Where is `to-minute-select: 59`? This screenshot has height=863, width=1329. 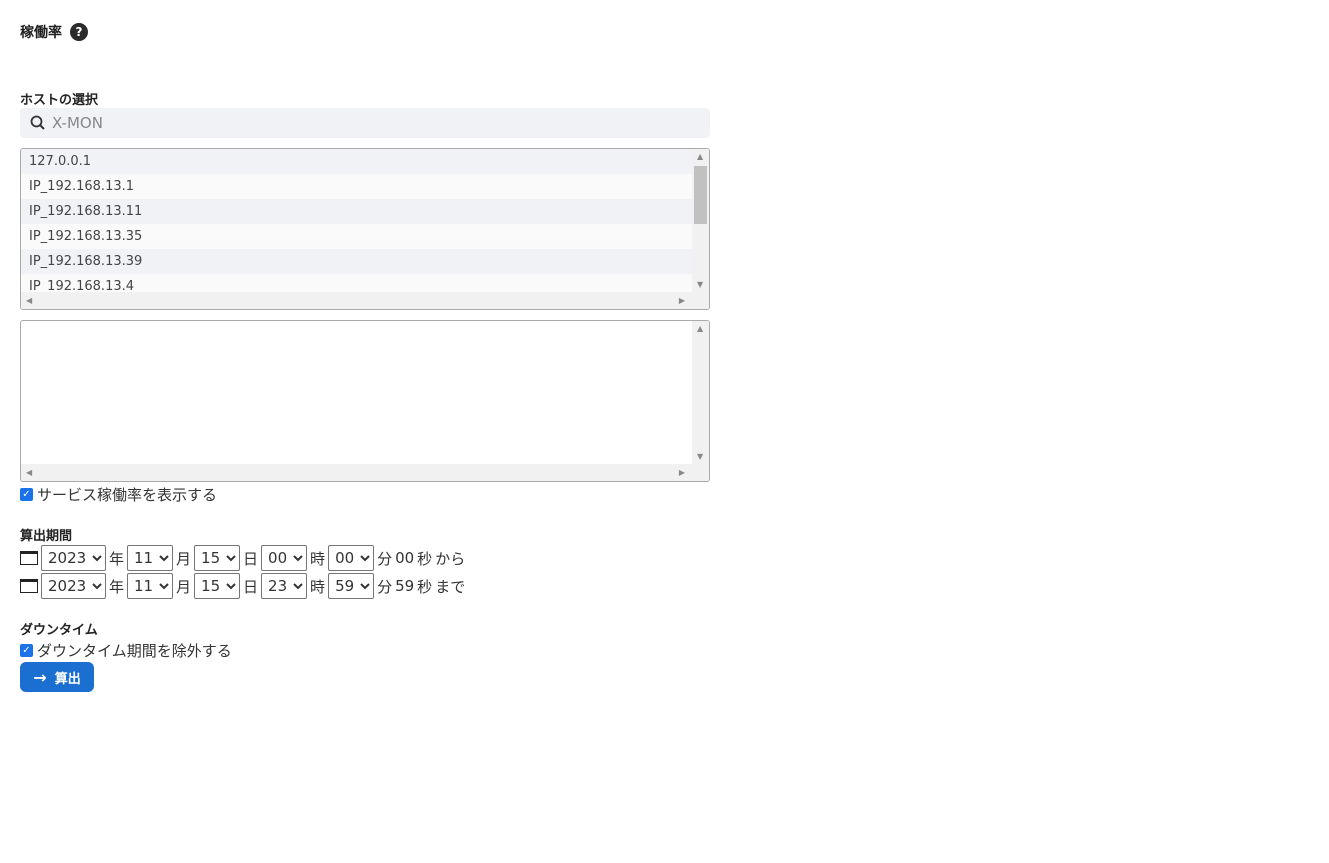
to-minute-select: 59 is located at coordinates (351, 586).